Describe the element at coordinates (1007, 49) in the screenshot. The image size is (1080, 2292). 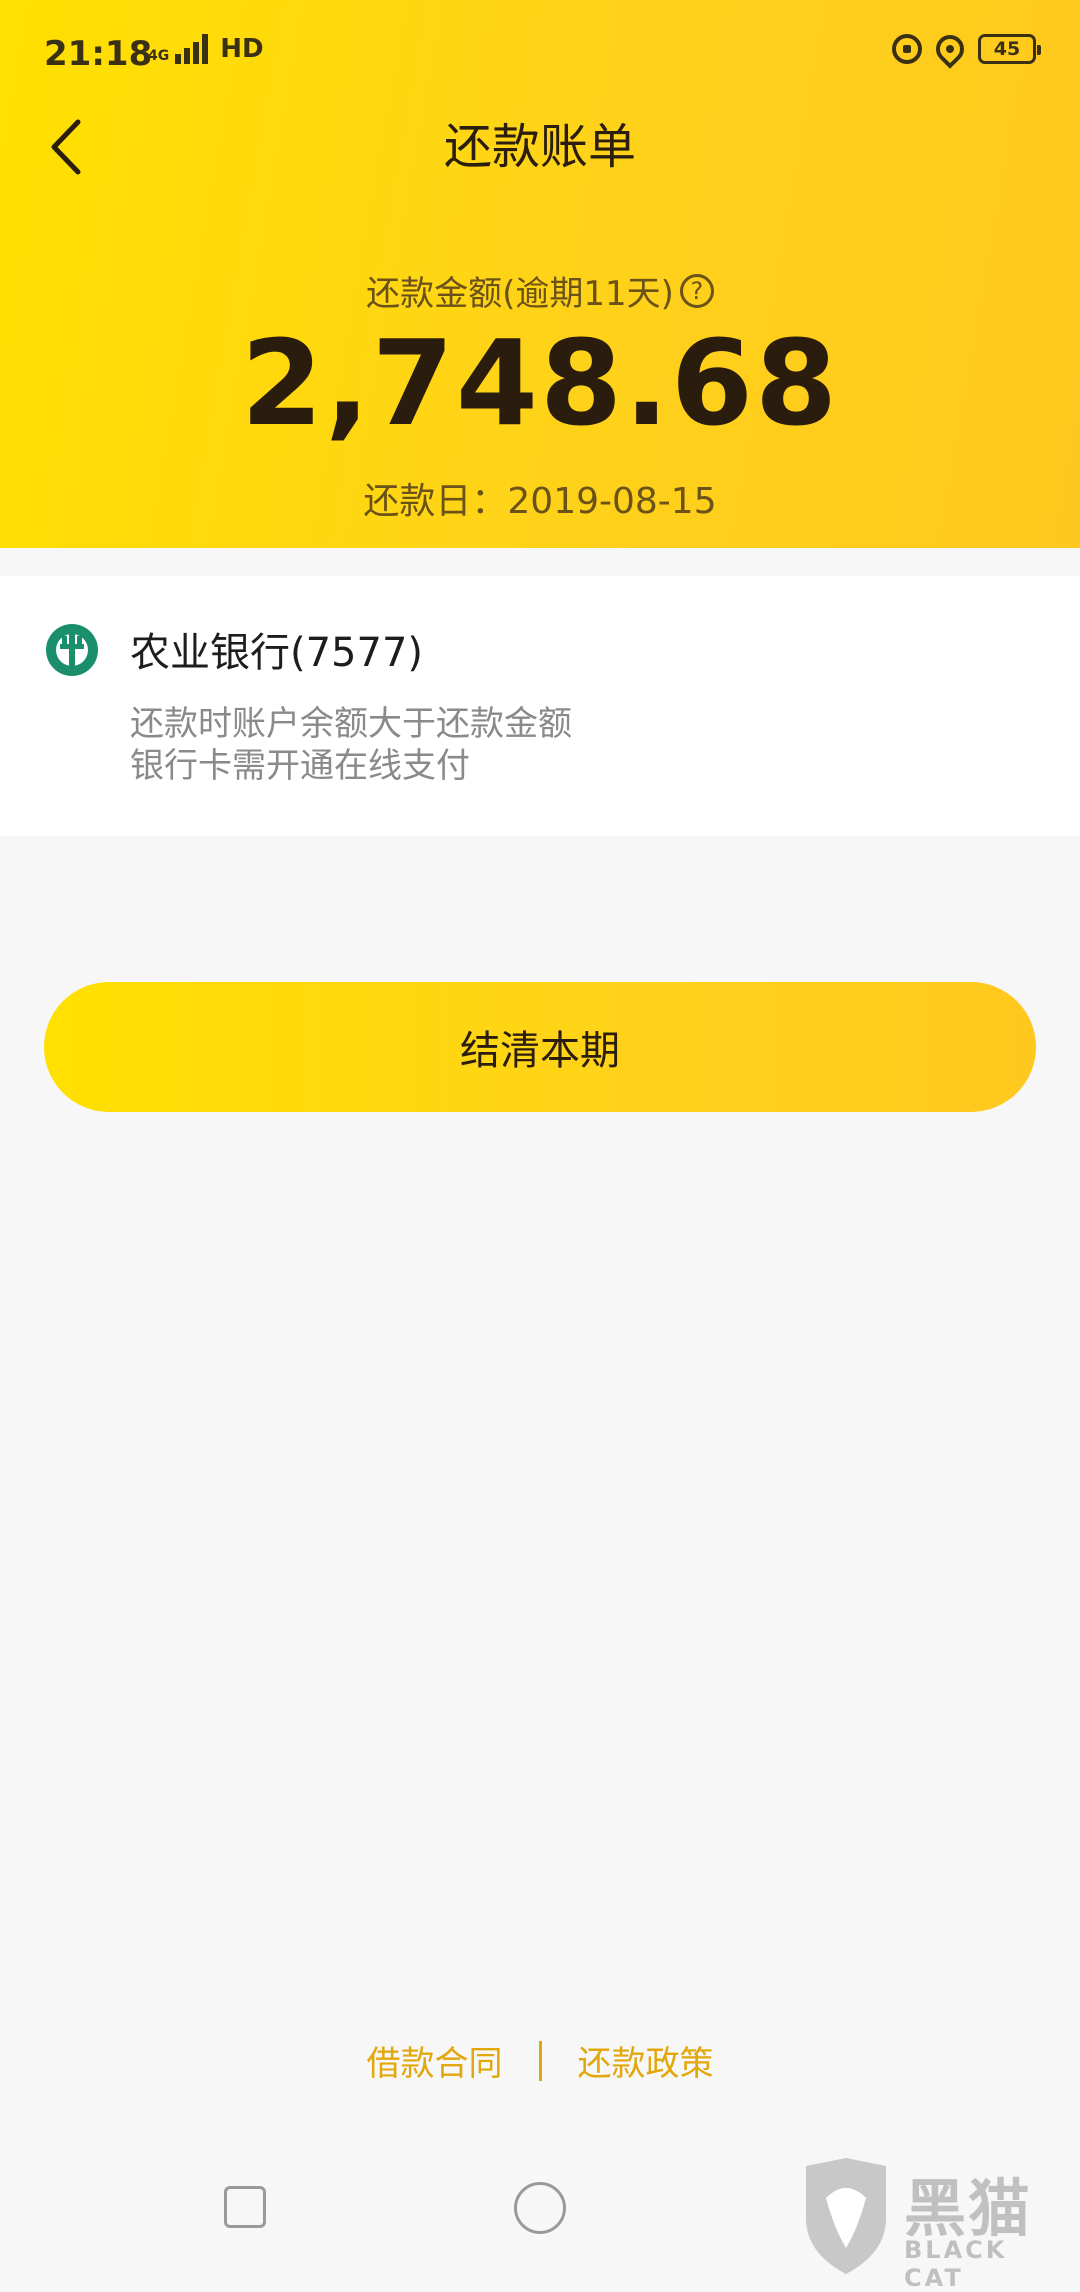
I see `battery-level: 45` at that location.